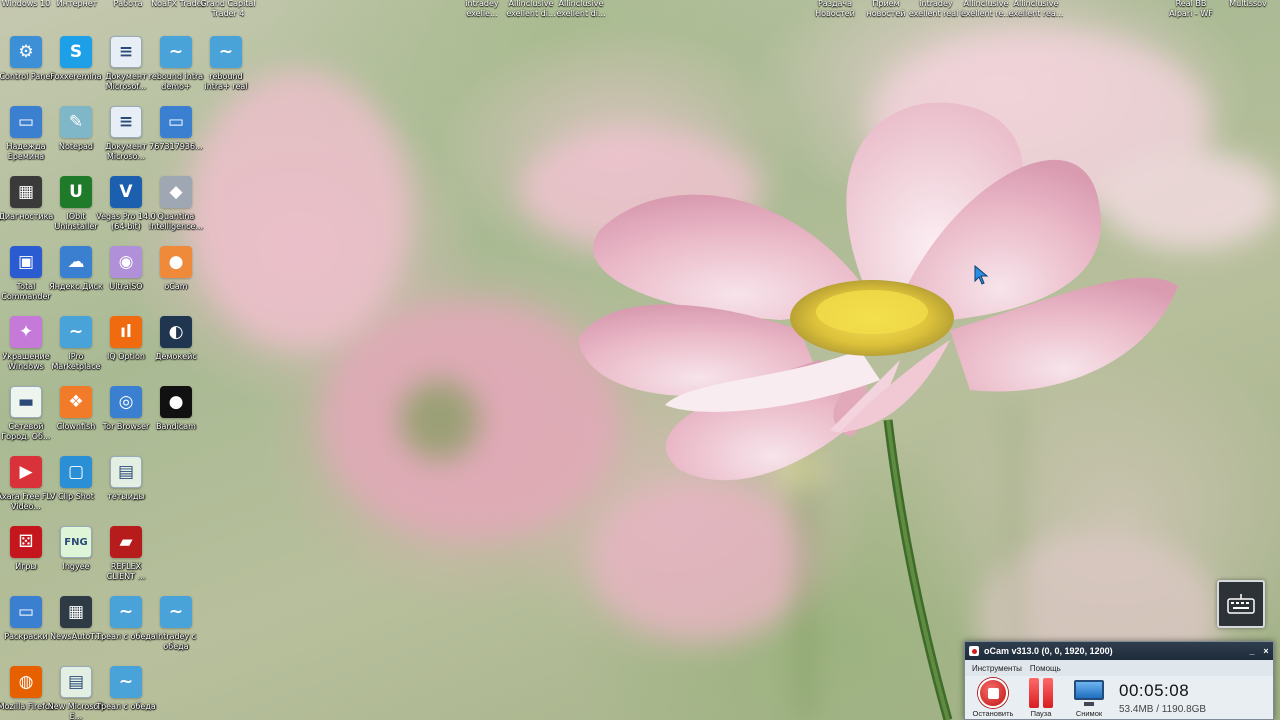 This screenshot has height=720, width=1280. Describe the element at coordinates (26, 402) in the screenshot. I see `network-city-icon: ▬` at that location.